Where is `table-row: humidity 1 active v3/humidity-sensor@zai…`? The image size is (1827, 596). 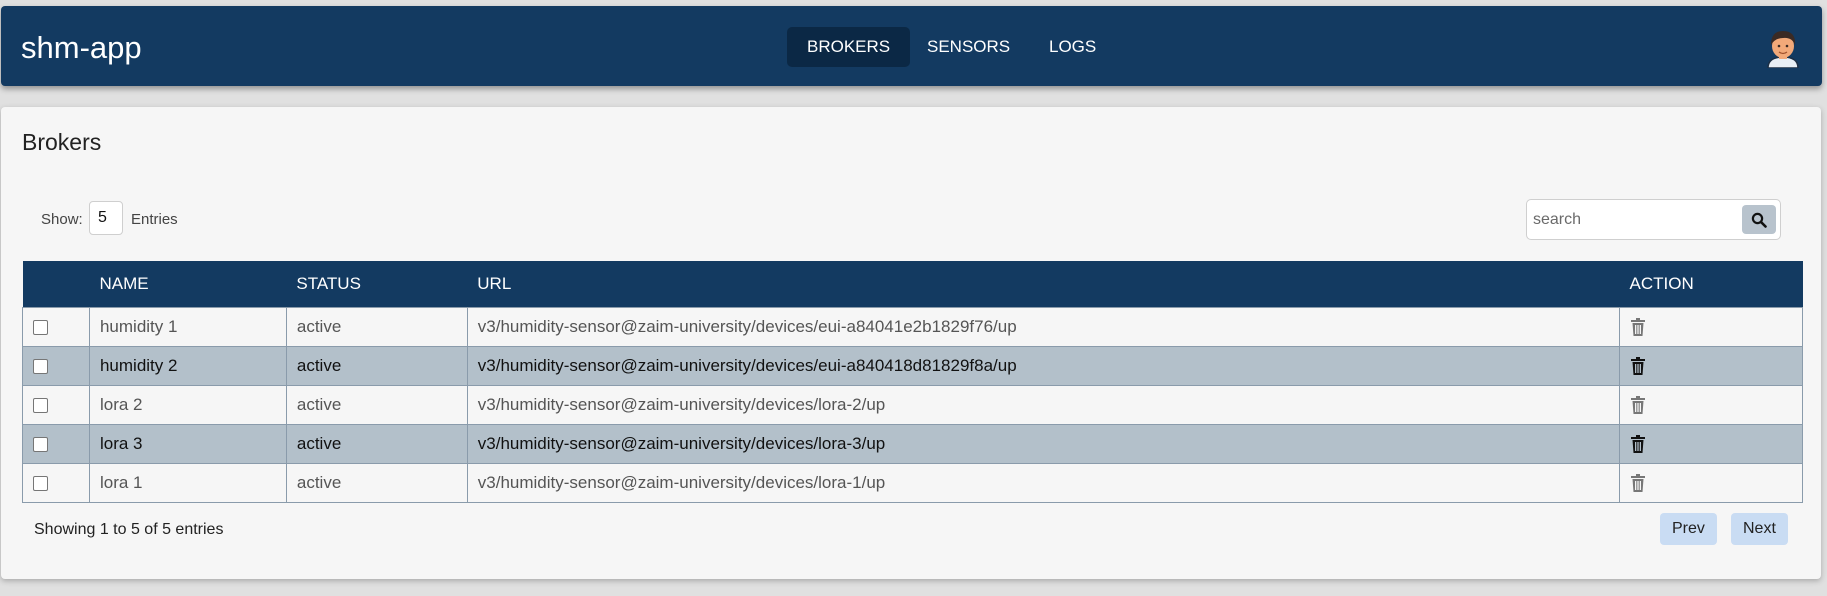 table-row: humidity 1 active v3/humidity-sensor@zai… is located at coordinates (912, 326).